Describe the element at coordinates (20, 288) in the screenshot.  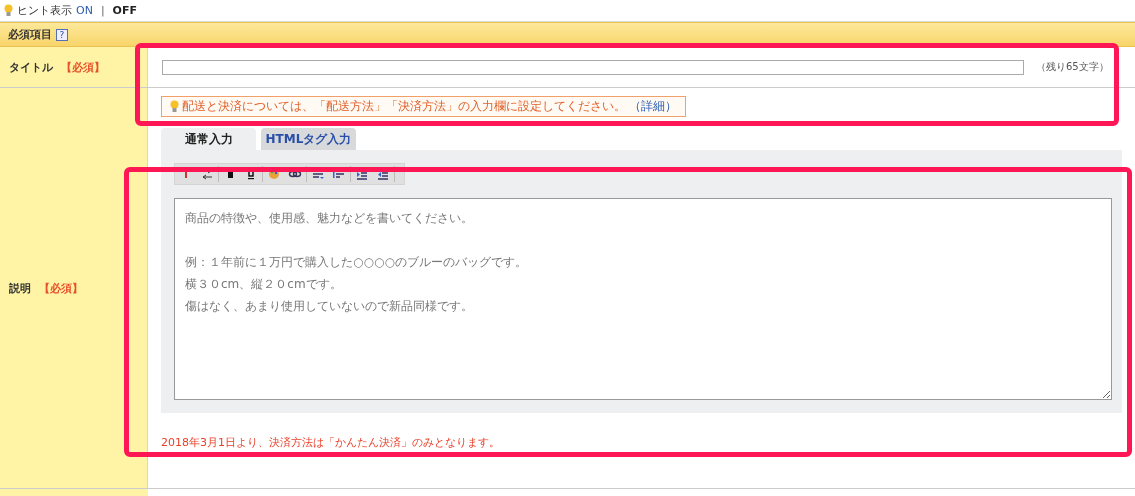
I see `field-label: 説明` at that location.